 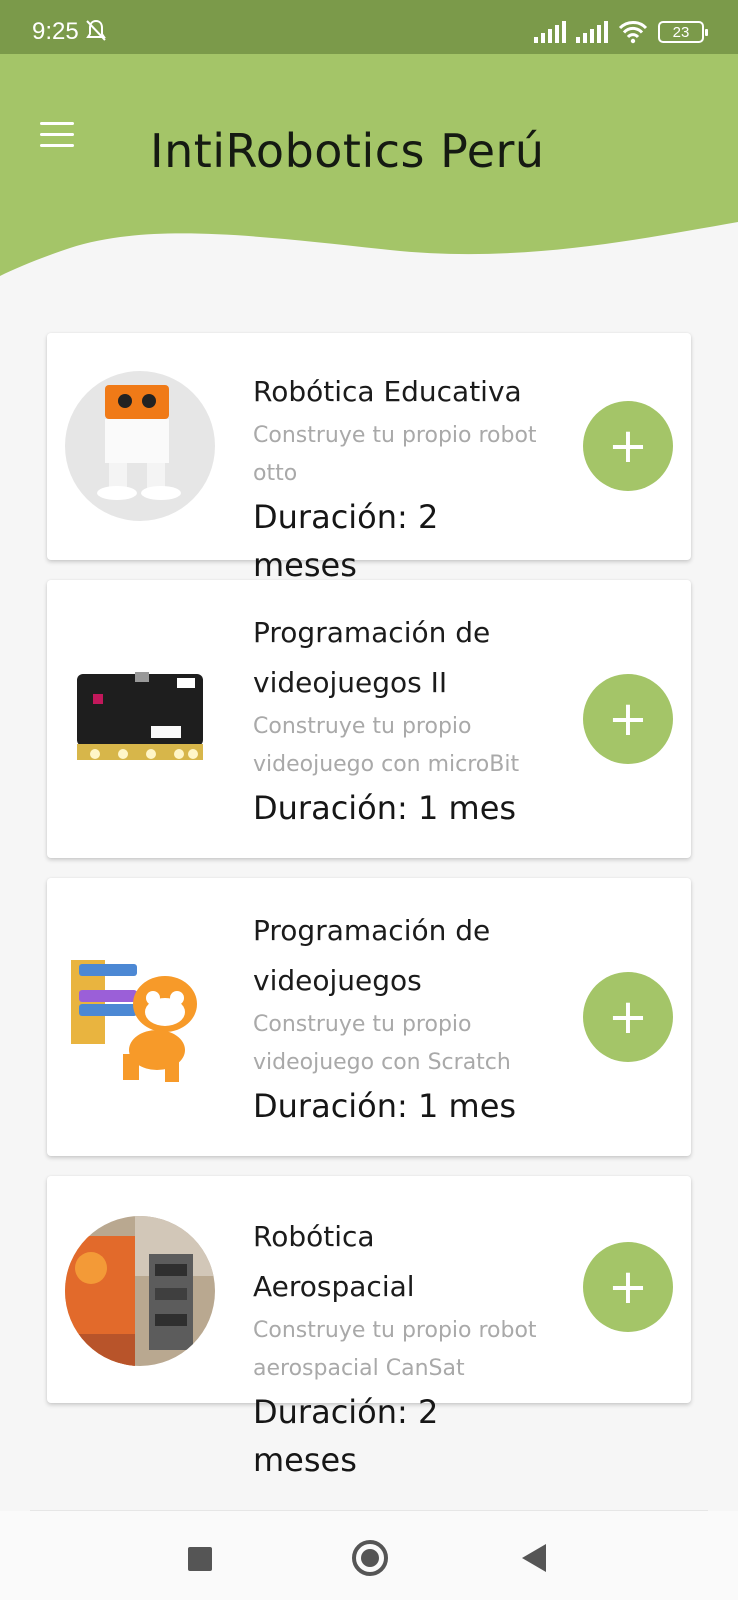 I want to click on app-title: IntiRobotics Perú, so click(x=347, y=151).